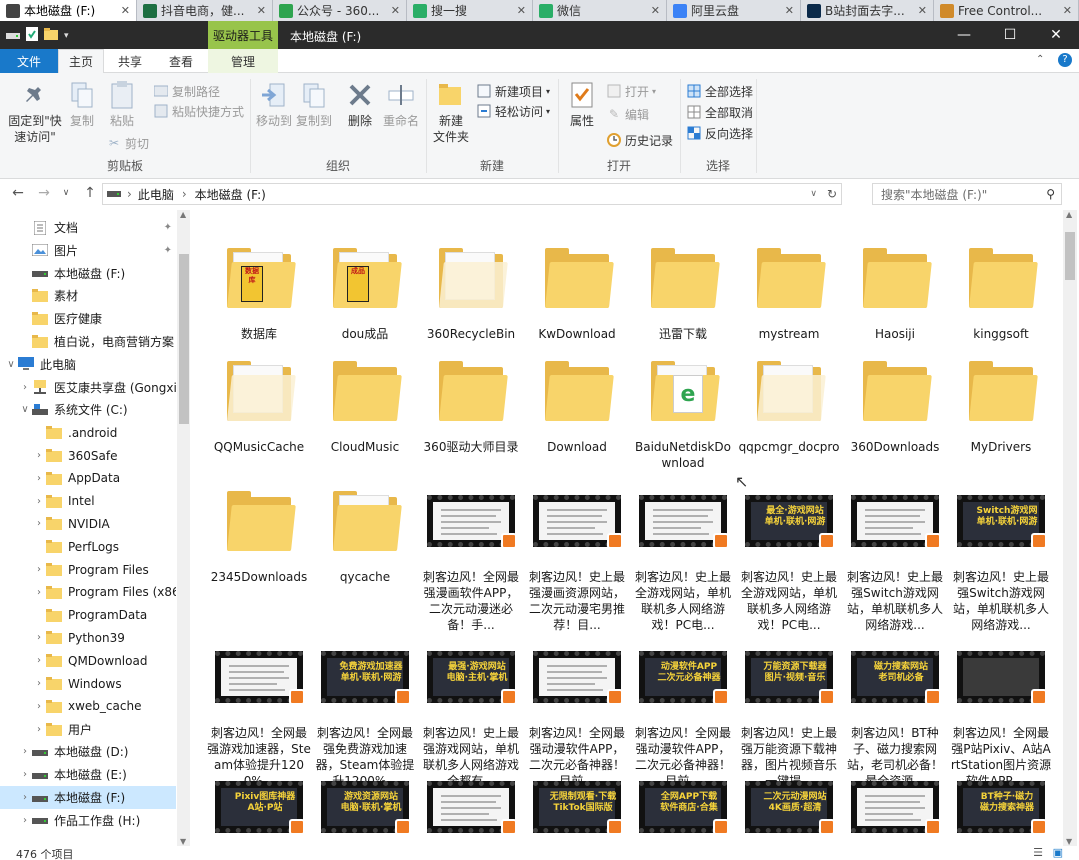 The width and height of the screenshot is (1079, 860). I want to click on window-tab: 本地磁盘 (F:) ✕, so click(68, 10).